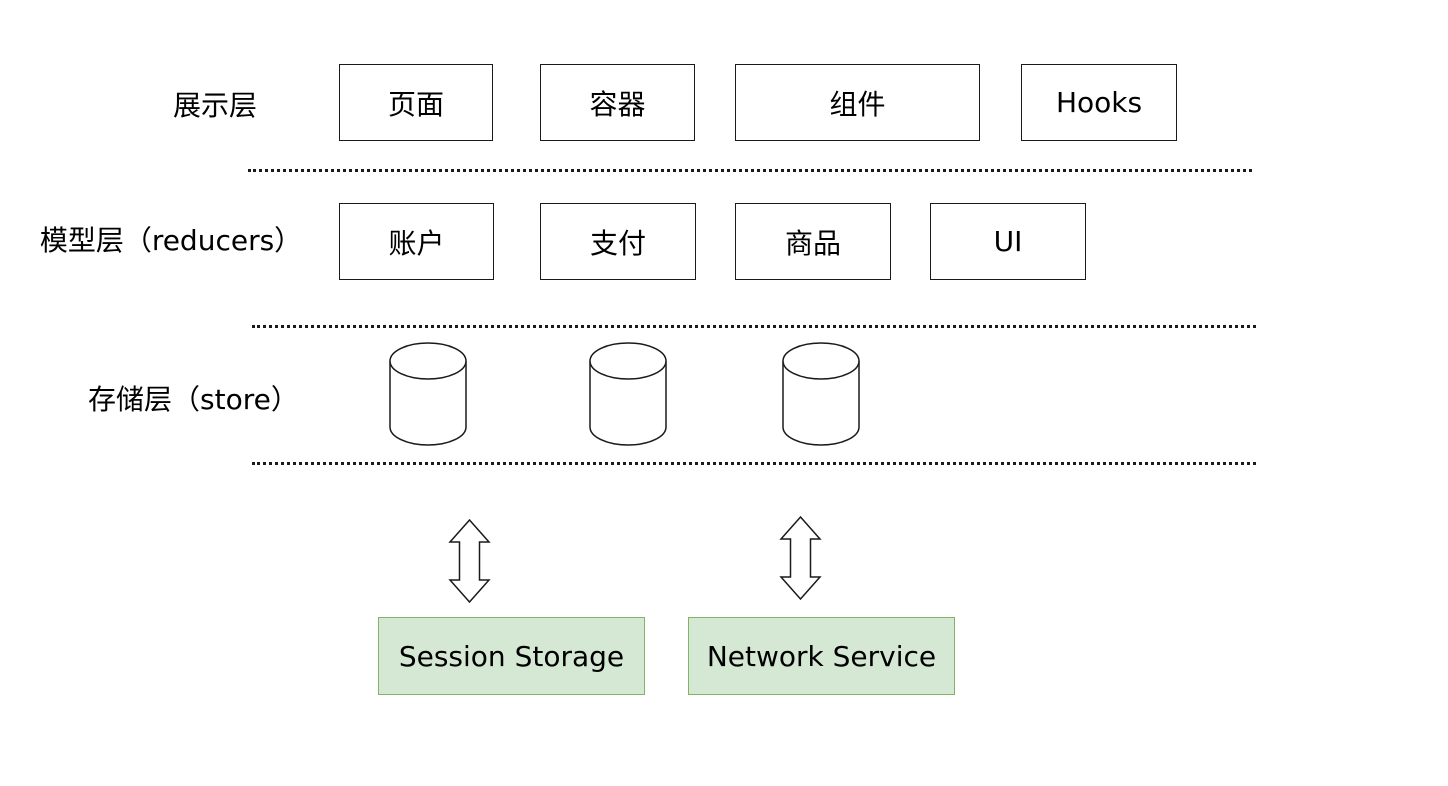 This screenshot has width=1448, height=786. I want to click on product-node: 商品, so click(813, 241).